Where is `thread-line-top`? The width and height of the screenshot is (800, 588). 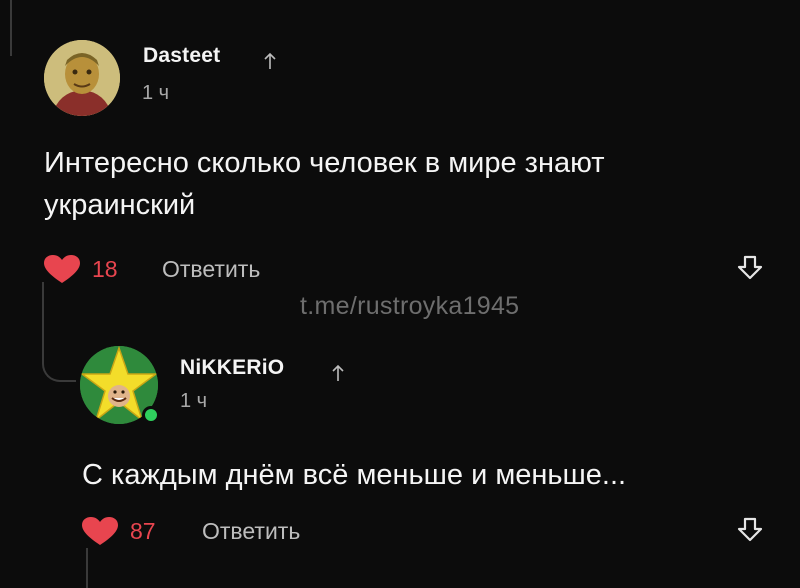
thread-line-top is located at coordinates (11, 28).